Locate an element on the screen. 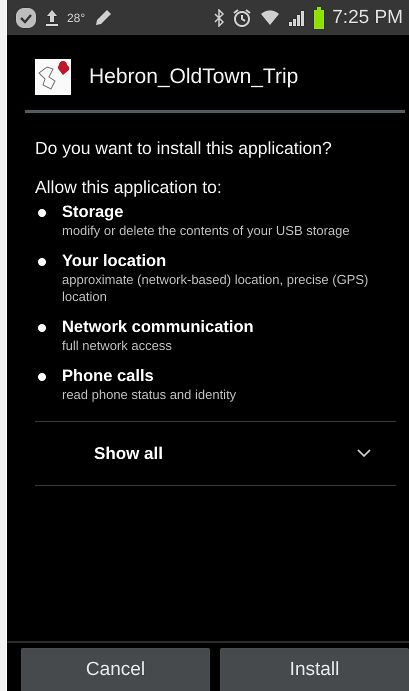 The height and width of the screenshot is (691, 409). pencil-icon is located at coordinates (103, 18).